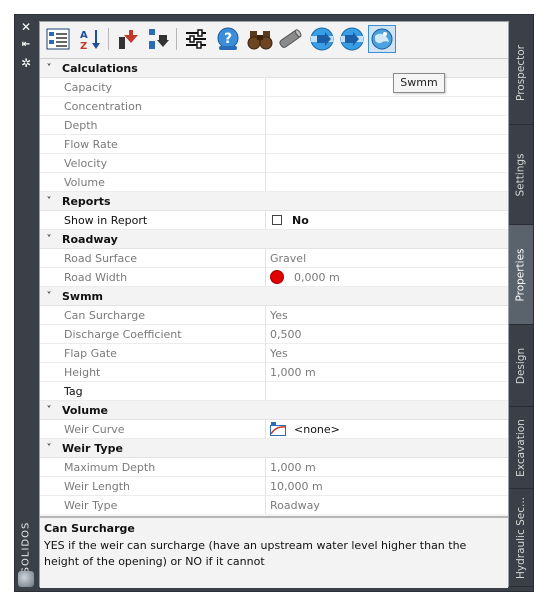 Image resolution: width=544 pixels, height=599 pixels. I want to click on palette-title: SOLIDOS, so click(26, 547).